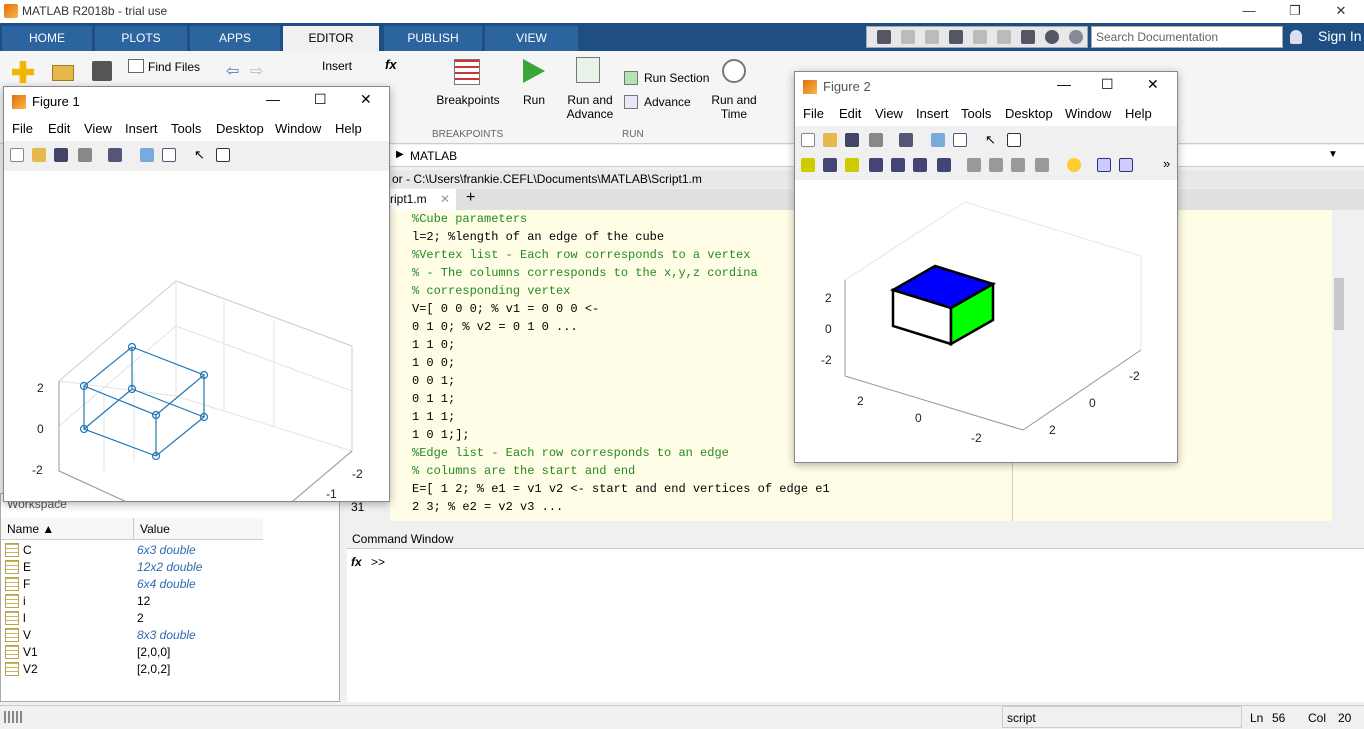 This screenshot has width=1364, height=729. Describe the element at coordinates (1340, 36) in the screenshot. I see `sign-in-link: Sign In` at that location.